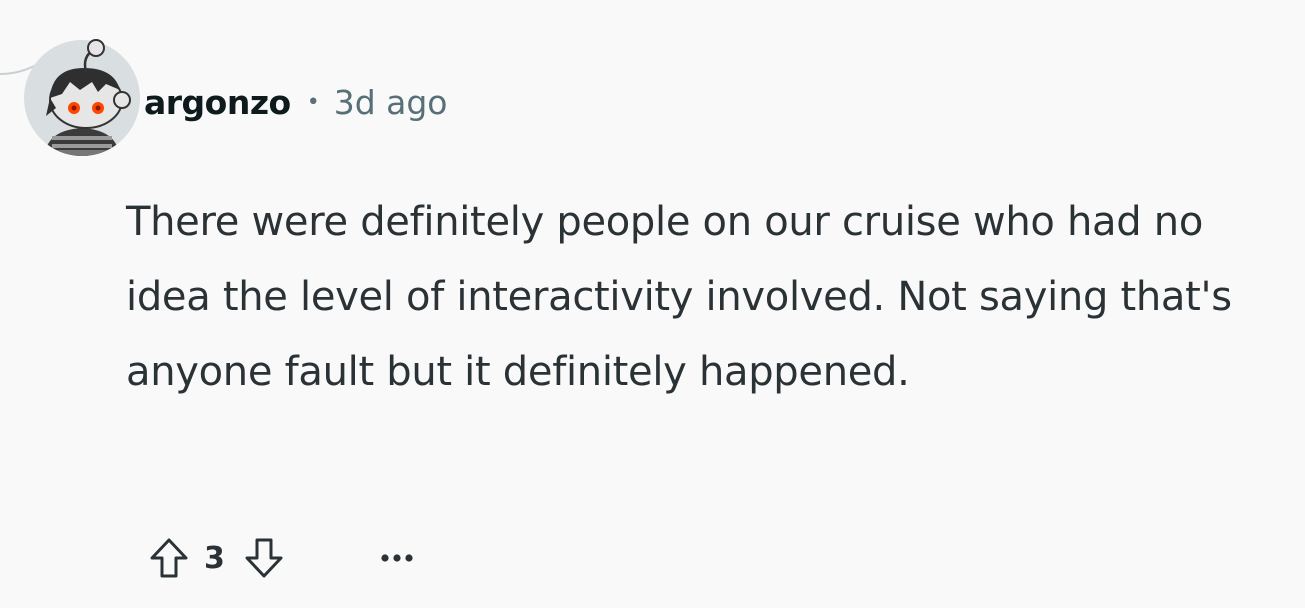 The width and height of the screenshot is (1305, 608). I want to click on snoo-avatar-icon, so click(82, 97).